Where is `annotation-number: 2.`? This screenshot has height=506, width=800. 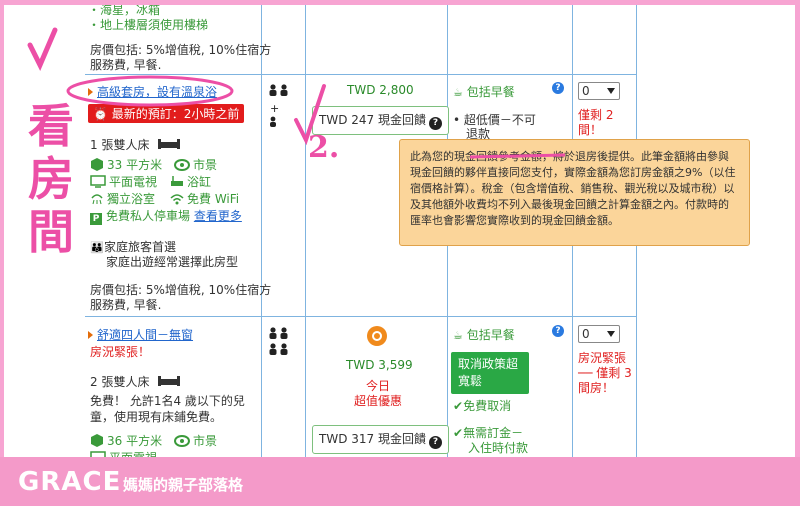 annotation-number: 2. is located at coordinates (324, 147).